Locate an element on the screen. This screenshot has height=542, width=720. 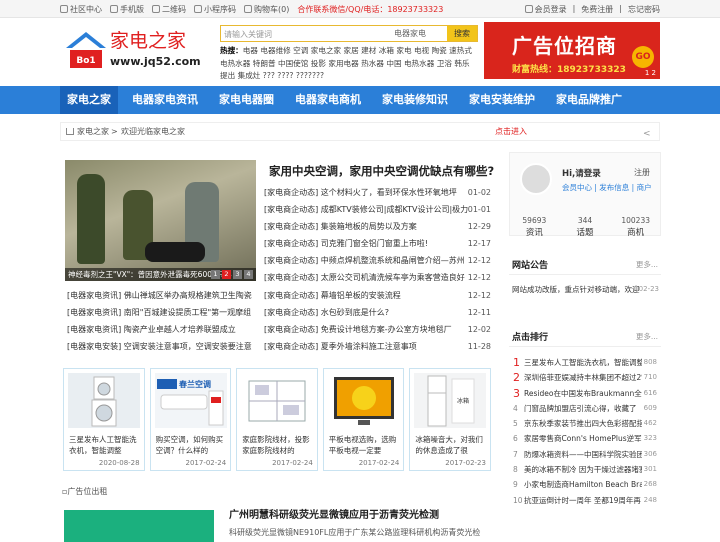
notice-title: 网站公告 is located at coordinates (530, 266).